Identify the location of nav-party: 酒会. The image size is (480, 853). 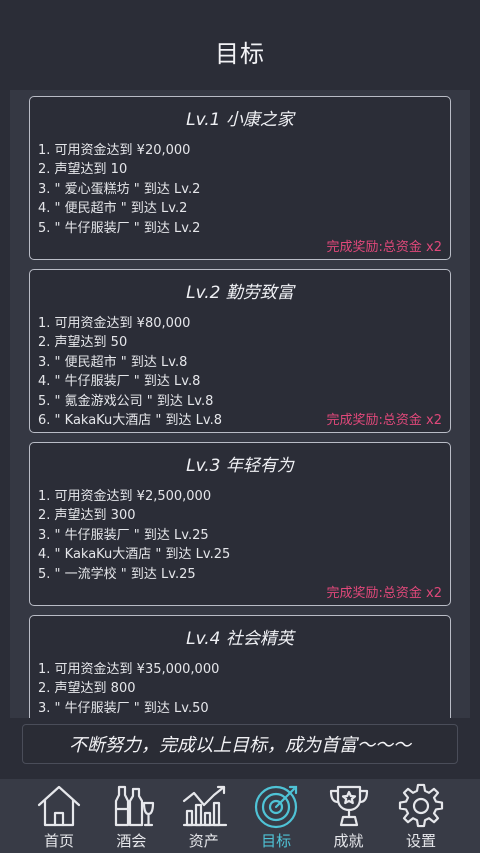
(131, 816).